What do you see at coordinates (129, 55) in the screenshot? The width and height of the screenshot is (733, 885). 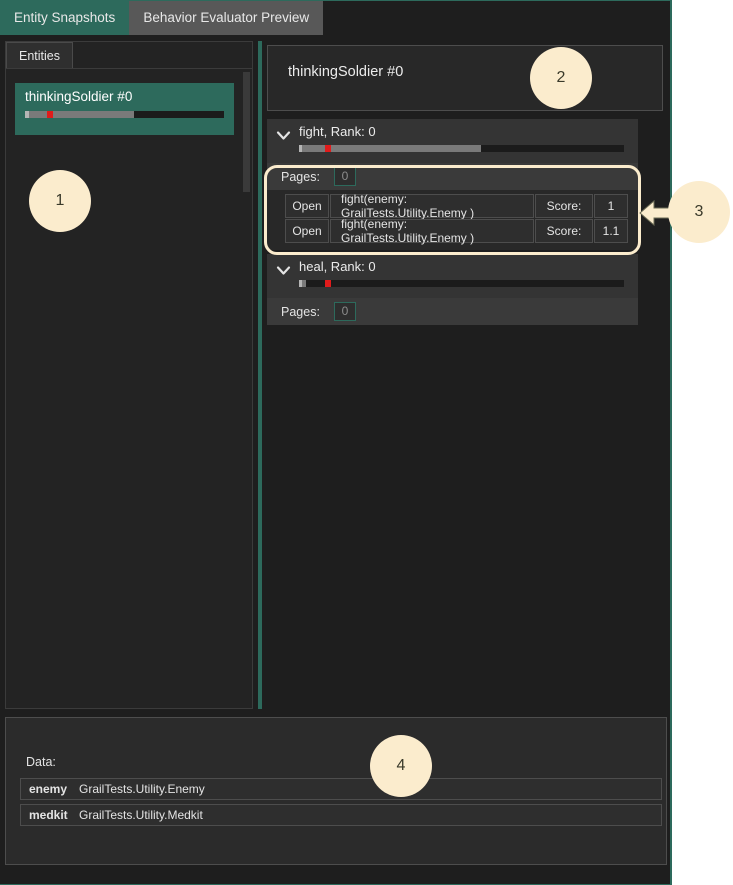 I see `entities-subtab-row: Entities` at bounding box center [129, 55].